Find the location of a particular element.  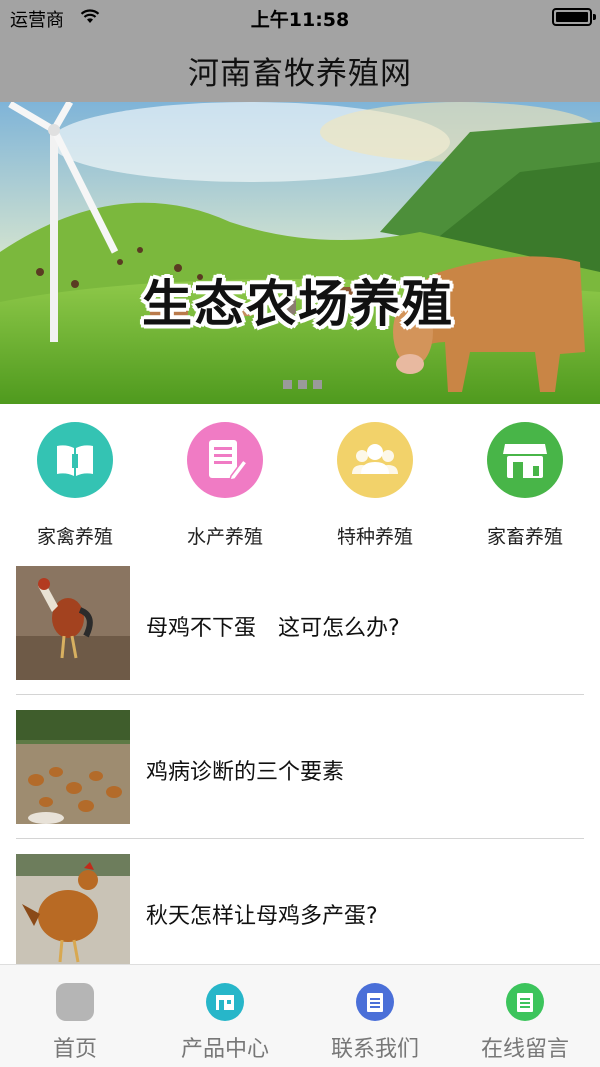

tab-label: 首页 is located at coordinates (74, 1049).